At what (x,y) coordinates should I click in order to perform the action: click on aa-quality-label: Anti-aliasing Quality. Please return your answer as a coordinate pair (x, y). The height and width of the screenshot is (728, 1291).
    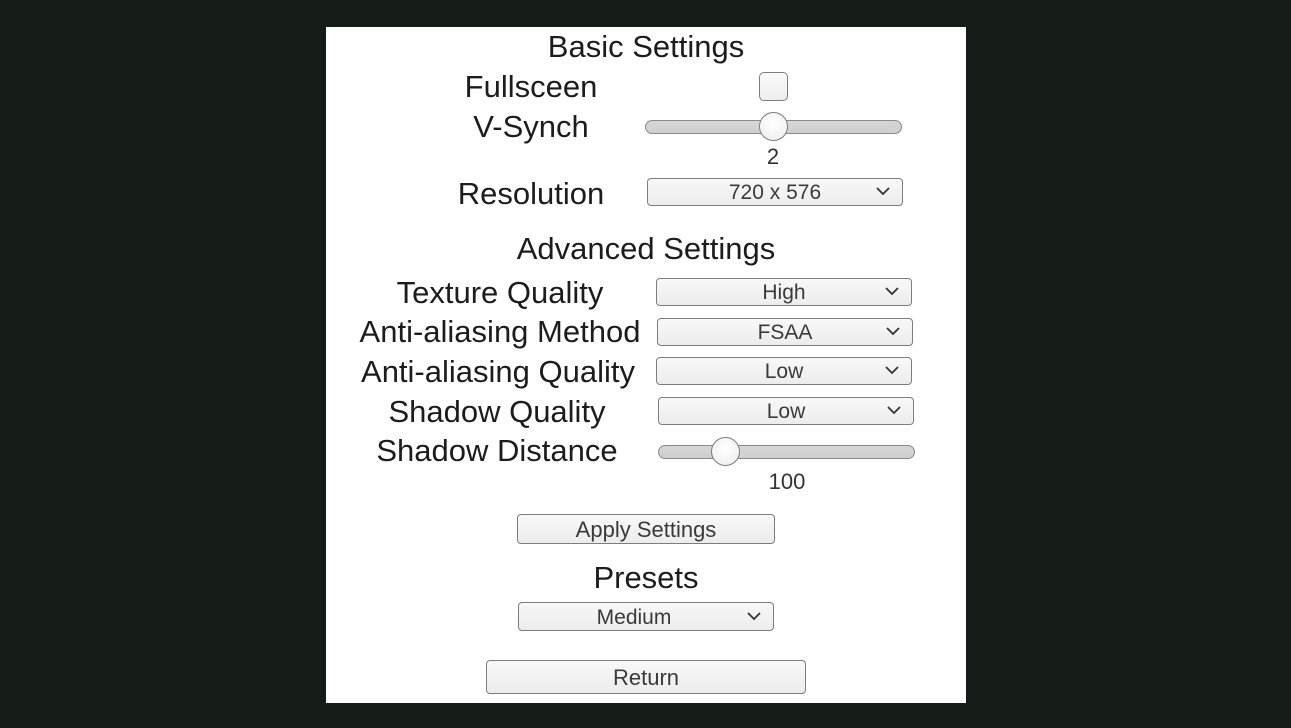
    Looking at the image, I should click on (498, 371).